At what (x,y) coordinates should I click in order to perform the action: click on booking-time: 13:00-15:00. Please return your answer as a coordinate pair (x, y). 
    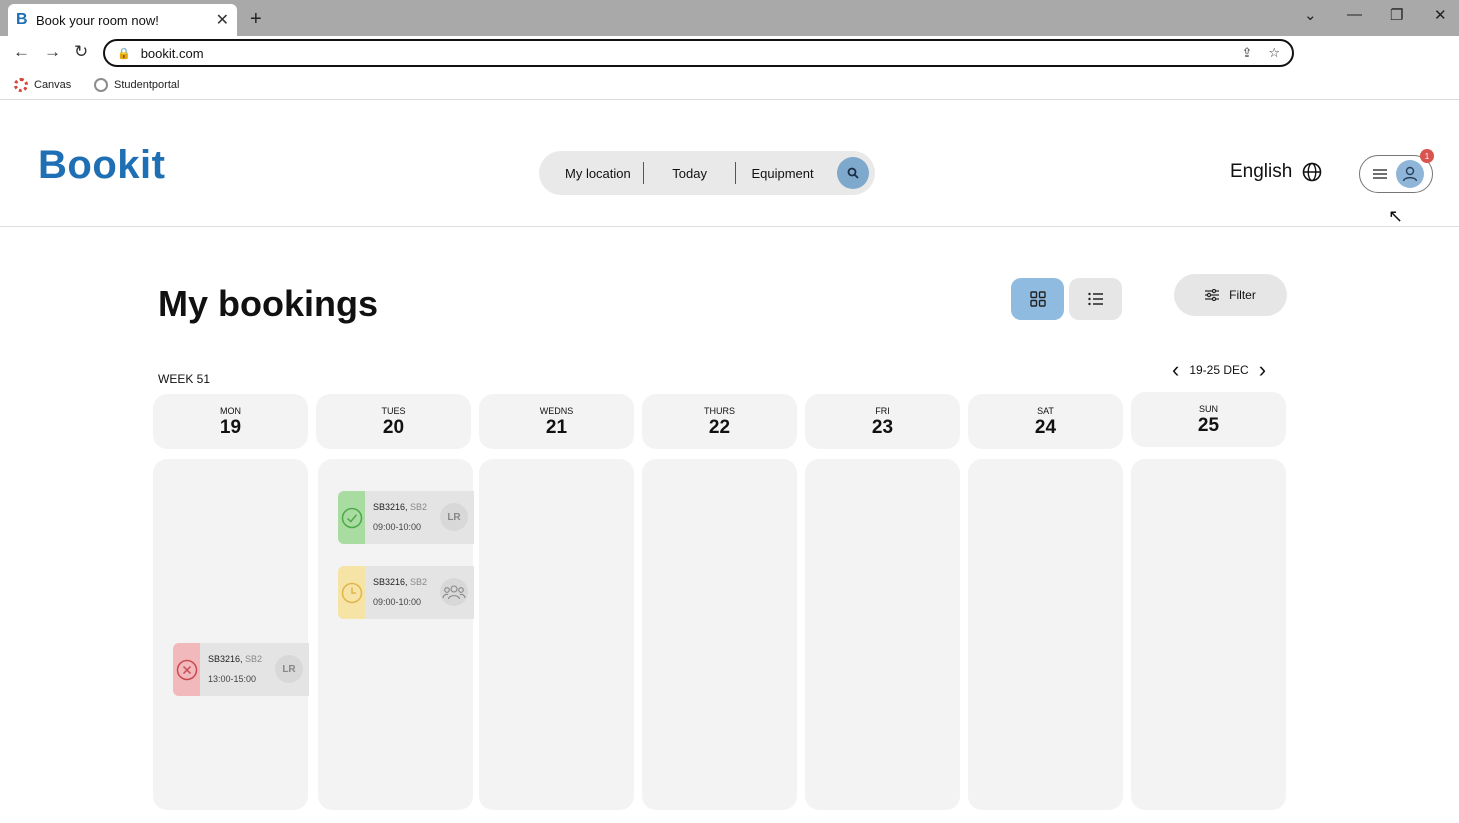
    Looking at the image, I should click on (232, 679).